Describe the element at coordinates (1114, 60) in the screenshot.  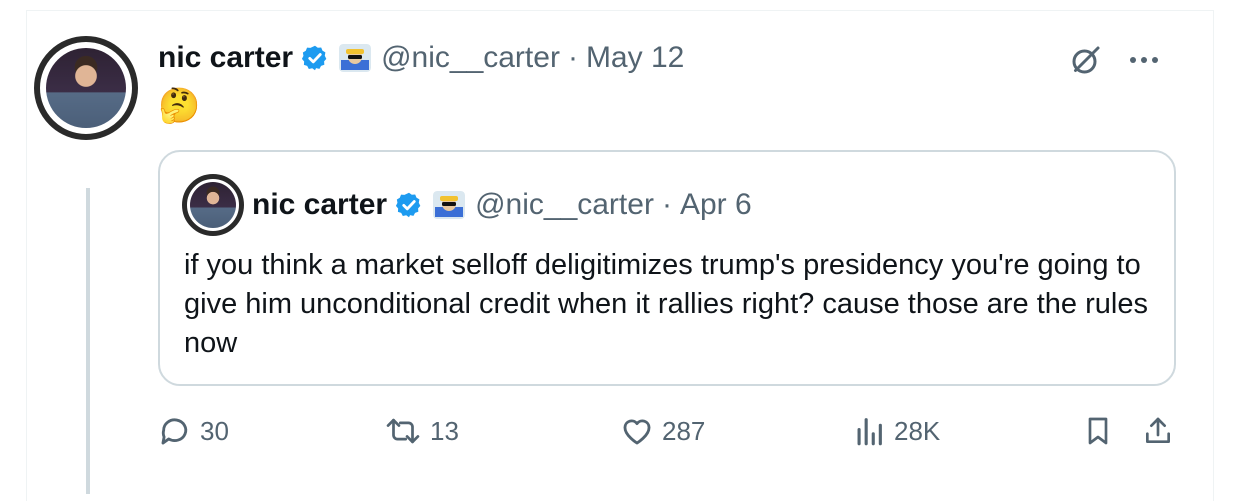
I see `tweet-top-actions` at that location.